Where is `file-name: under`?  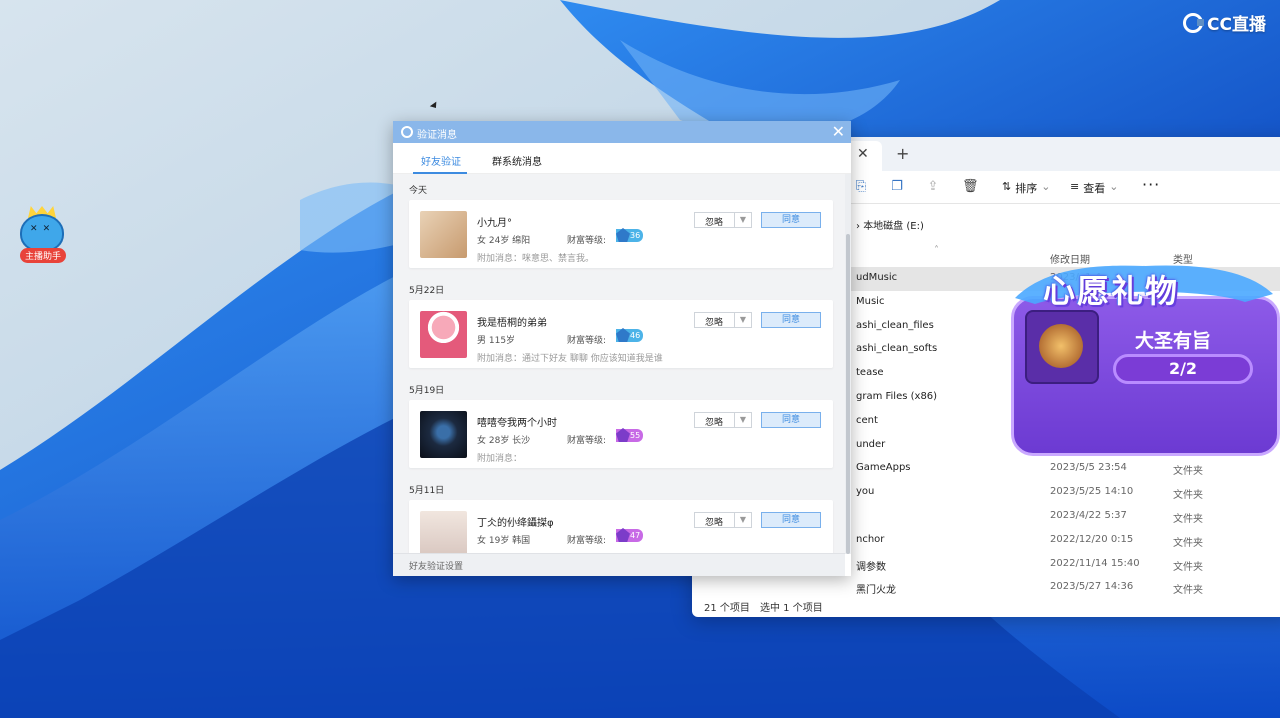
file-name: under is located at coordinates (871, 444).